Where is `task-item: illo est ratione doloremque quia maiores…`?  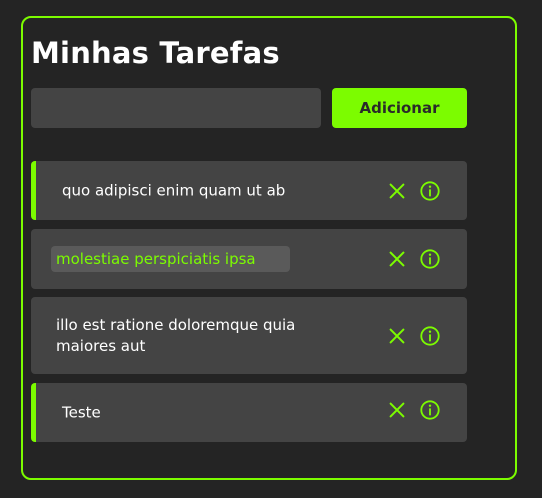
task-item: illo est ratione doloremque quia maiores… is located at coordinates (249, 335).